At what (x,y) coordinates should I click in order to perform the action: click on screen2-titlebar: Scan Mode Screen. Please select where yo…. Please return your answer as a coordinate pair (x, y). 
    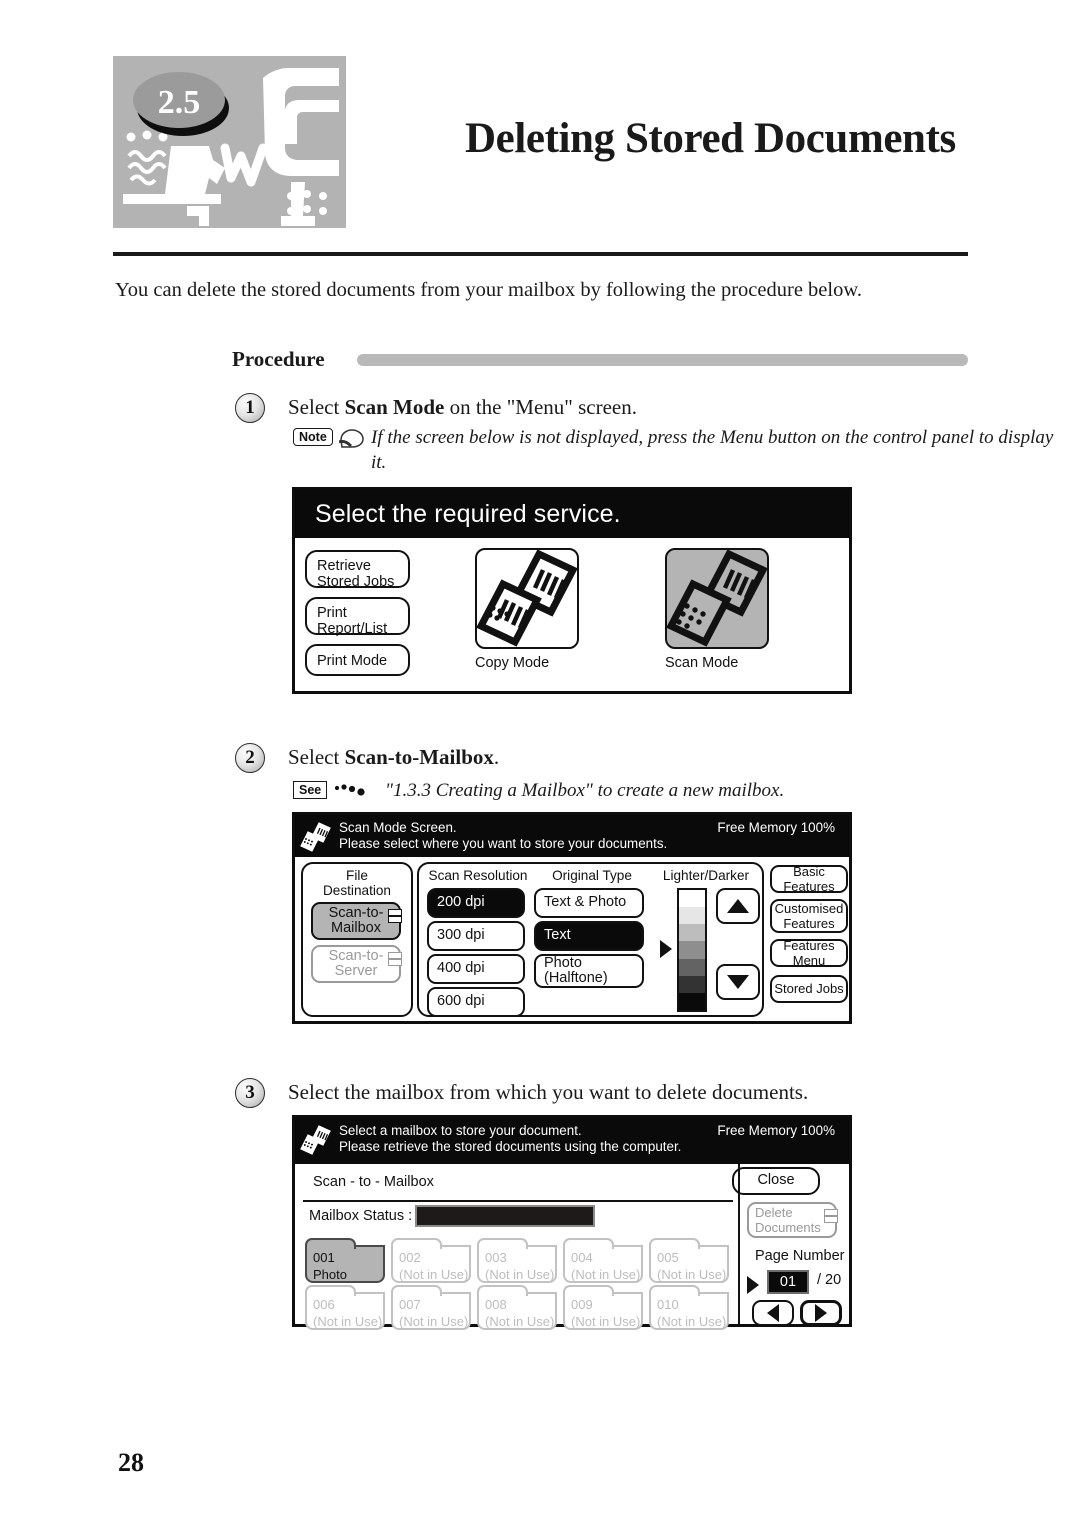
    Looking at the image, I should click on (572, 836).